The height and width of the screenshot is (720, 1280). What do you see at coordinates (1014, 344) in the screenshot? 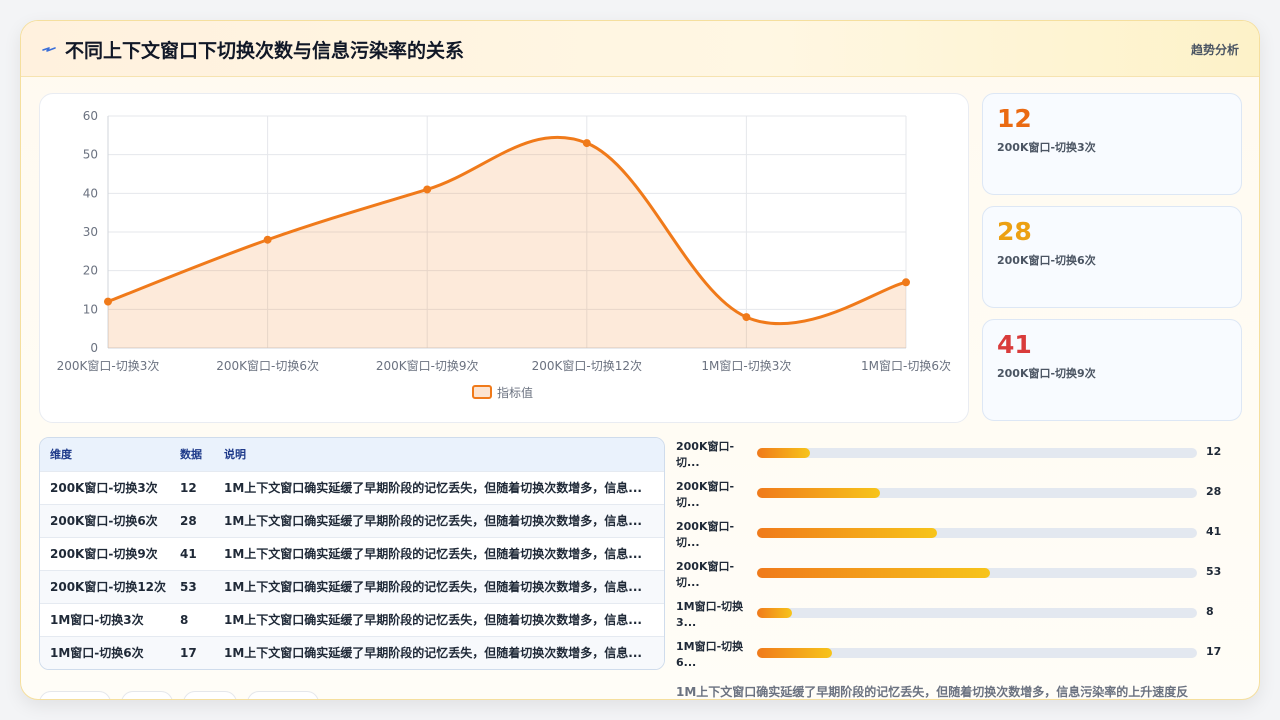
I see `stat-value: 41` at bounding box center [1014, 344].